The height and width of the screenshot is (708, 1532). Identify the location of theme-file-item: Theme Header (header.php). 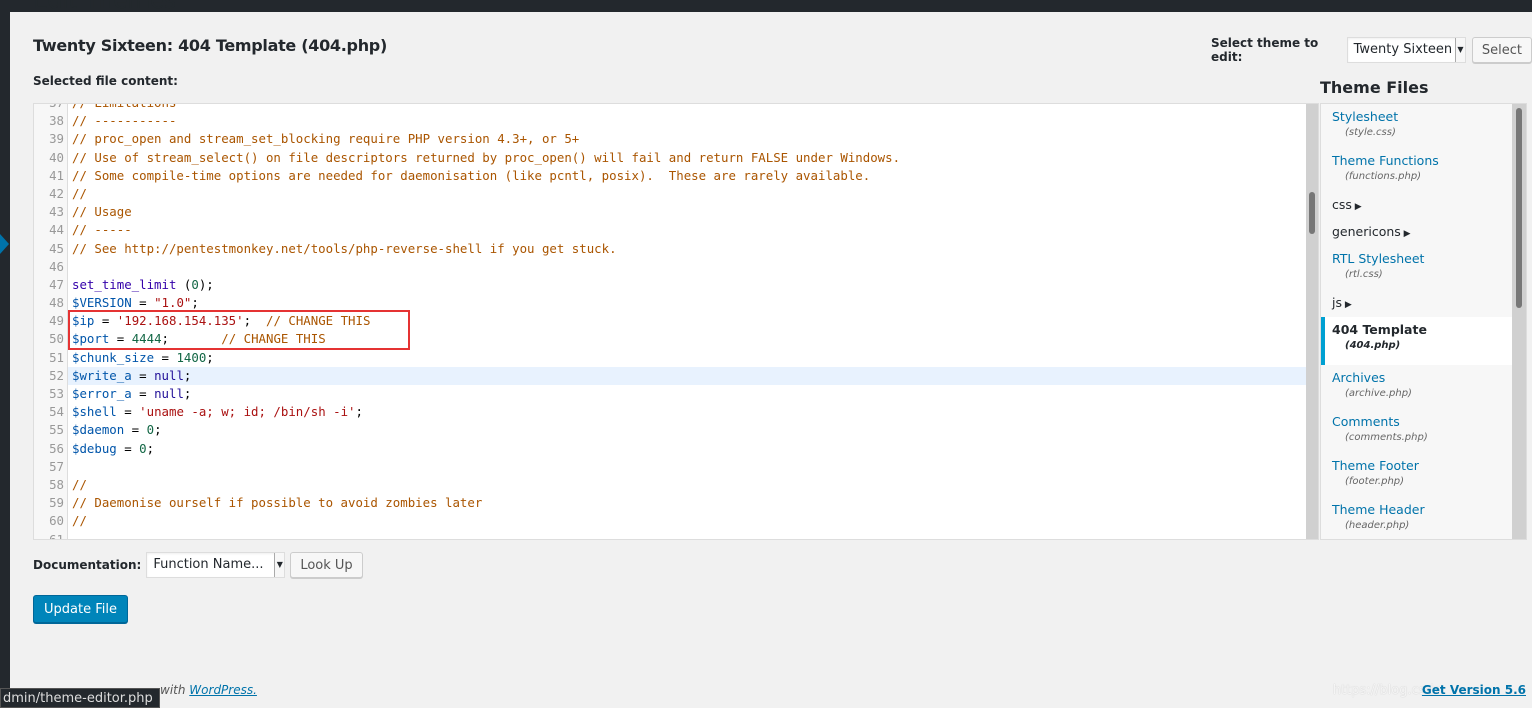
(1417, 518).